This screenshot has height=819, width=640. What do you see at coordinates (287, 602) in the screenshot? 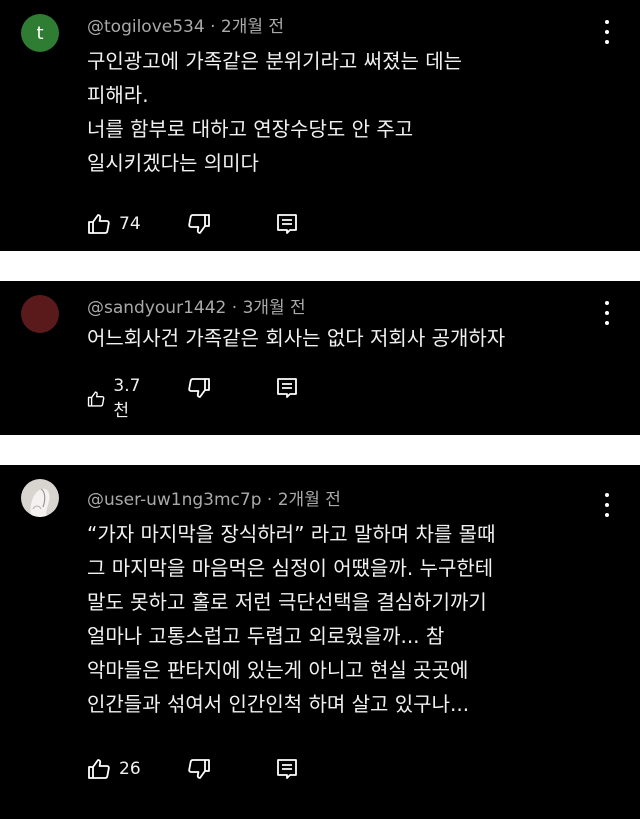
I see `comment-line: 말도 못하고 홀로 저런 극단선택을 결심하기까기` at bounding box center [287, 602].